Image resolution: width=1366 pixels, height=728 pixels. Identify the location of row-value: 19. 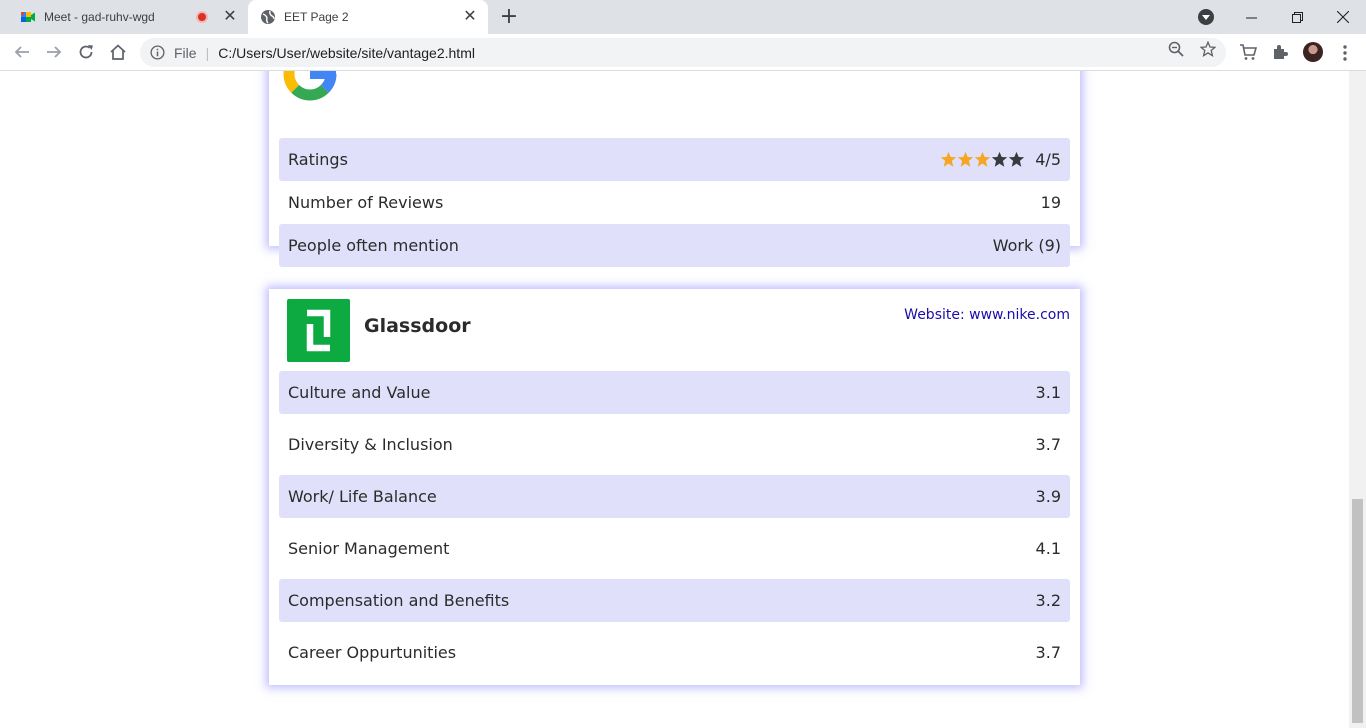
(1050, 202).